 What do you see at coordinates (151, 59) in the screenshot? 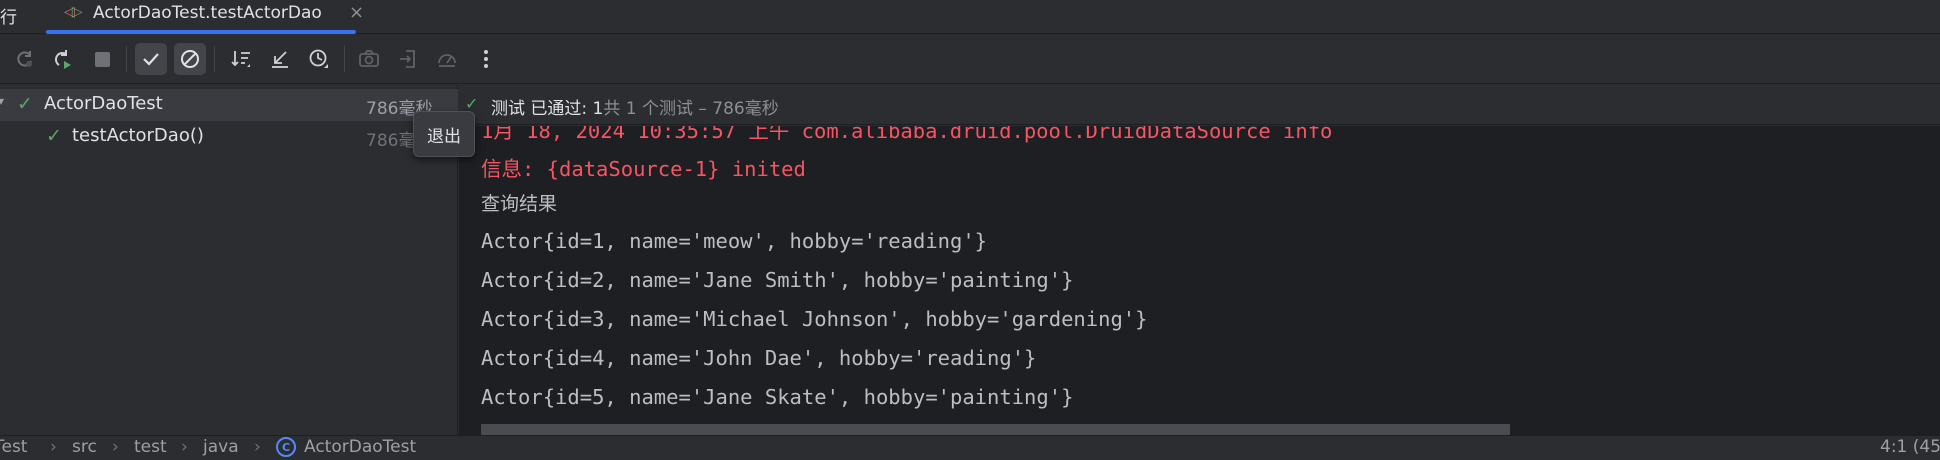
I see `show-passed-icon` at bounding box center [151, 59].